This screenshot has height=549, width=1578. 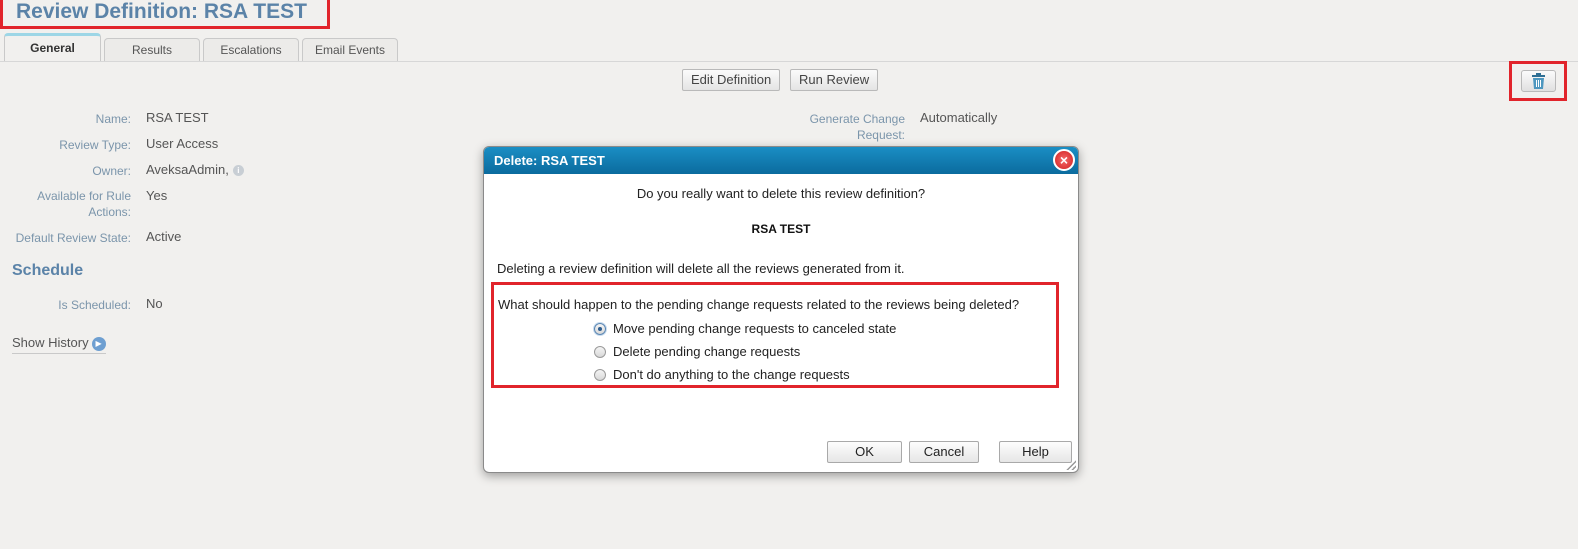 I want to click on option-do-nothing: Don't do anything to the change requests, so click(x=722, y=375).